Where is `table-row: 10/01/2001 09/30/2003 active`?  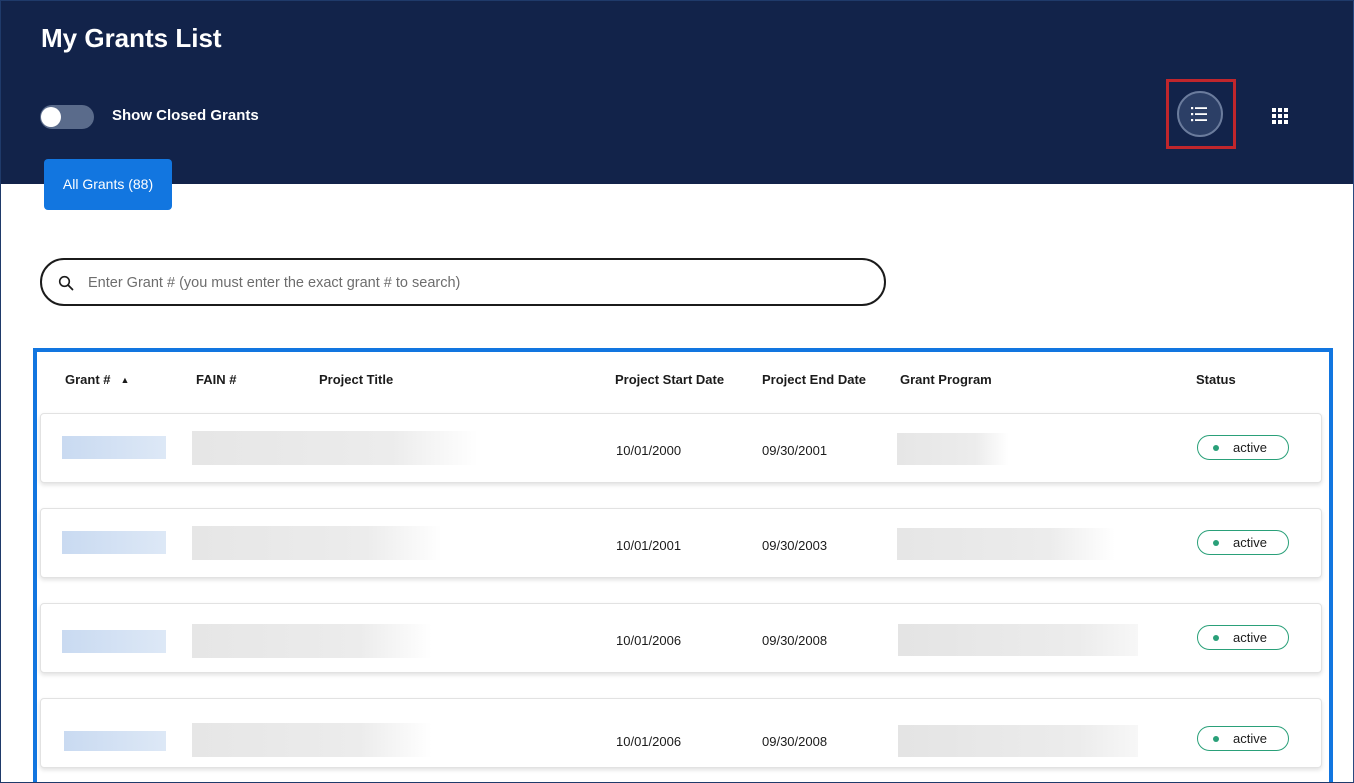 table-row: 10/01/2001 09/30/2003 active is located at coordinates (681, 543).